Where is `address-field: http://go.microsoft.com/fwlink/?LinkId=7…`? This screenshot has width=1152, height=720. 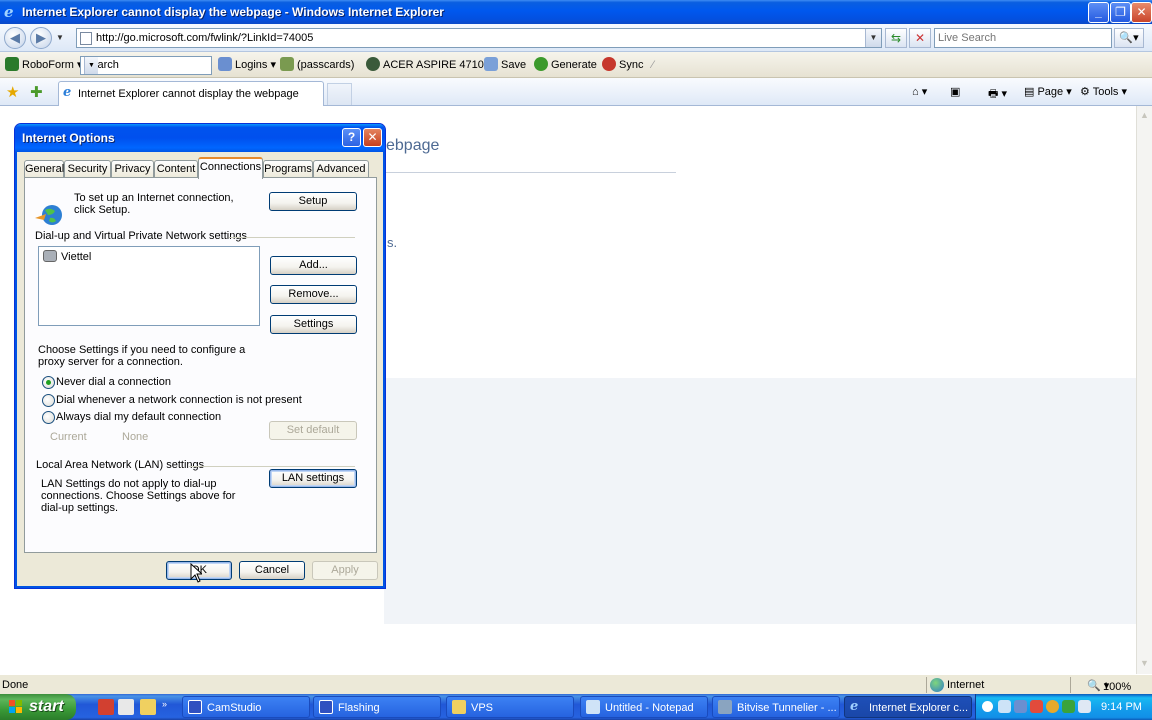 address-field: http://go.microsoft.com/fwlink/?LinkId=7… is located at coordinates (479, 38).